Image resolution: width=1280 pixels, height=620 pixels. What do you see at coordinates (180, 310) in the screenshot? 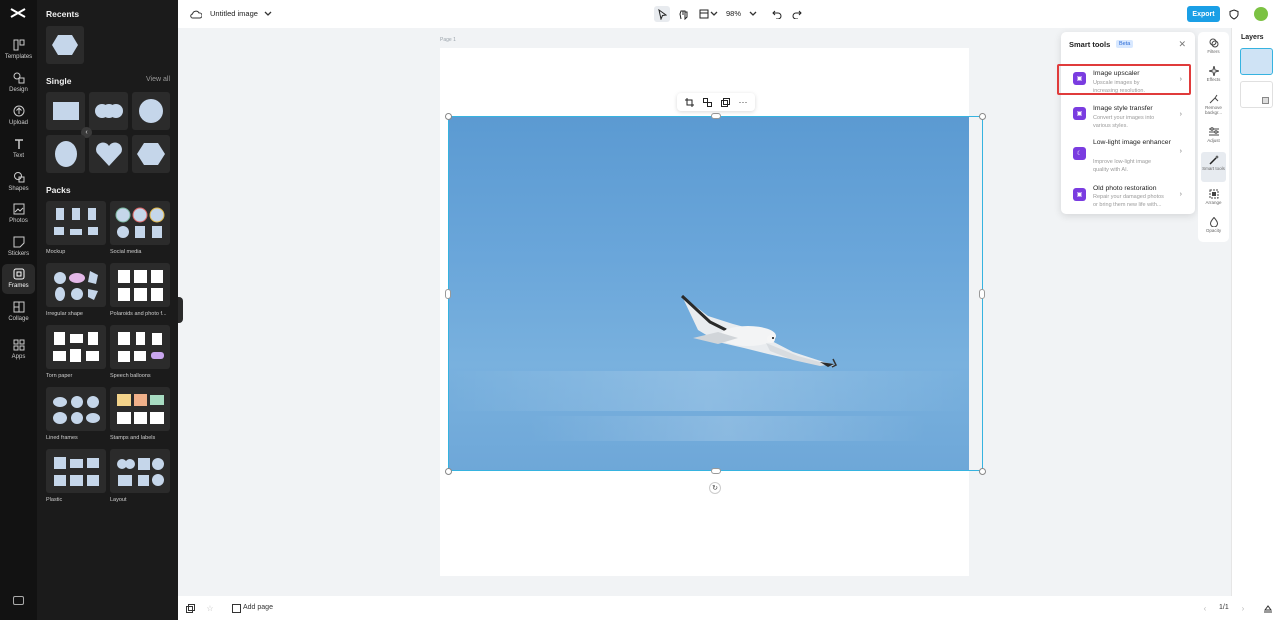
I see `panel-collapse-handle` at bounding box center [180, 310].